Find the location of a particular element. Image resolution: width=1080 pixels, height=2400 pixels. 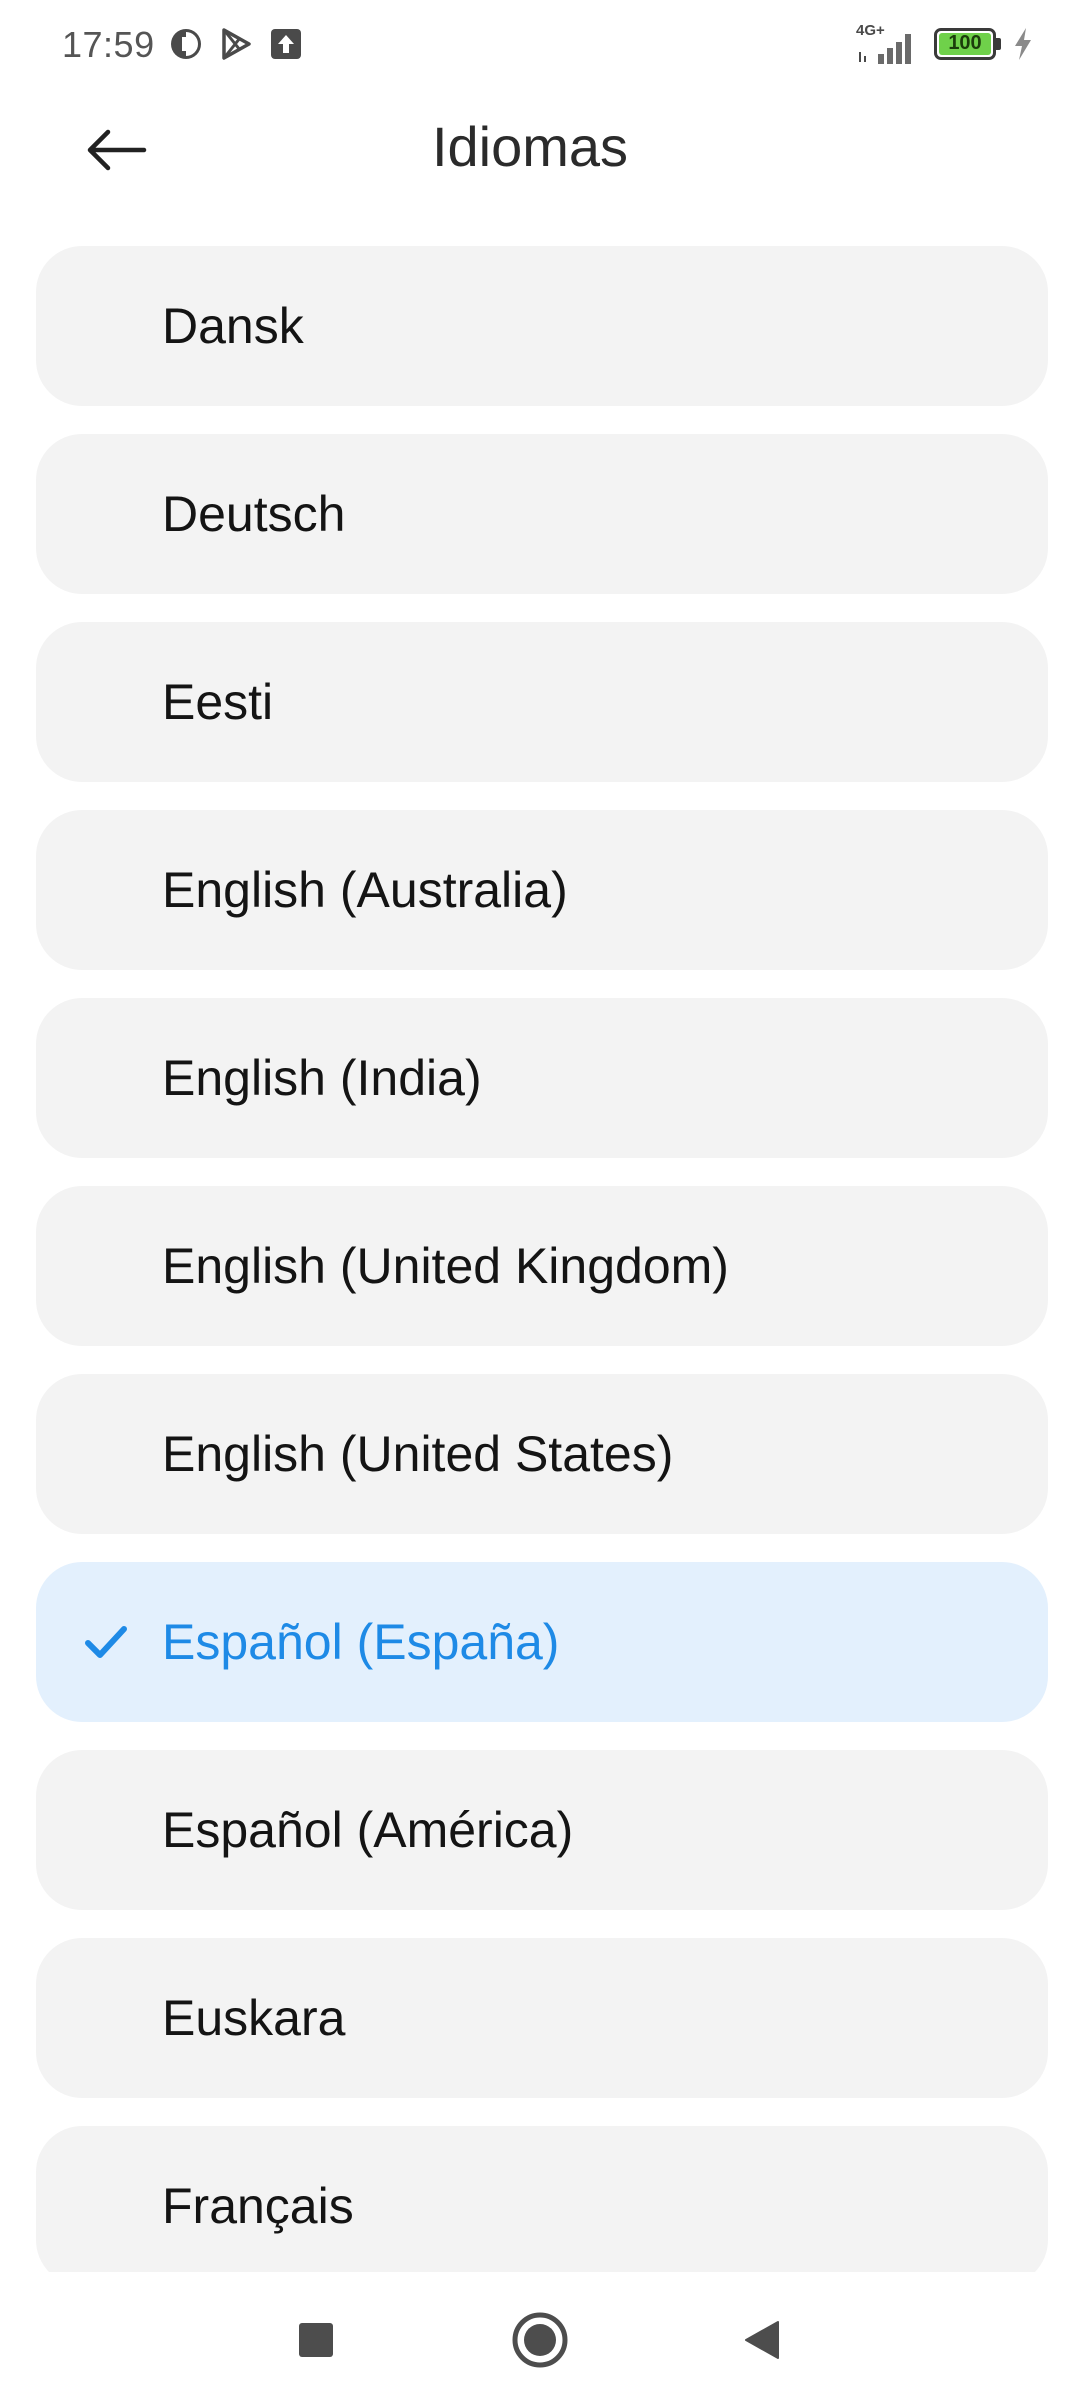

upload-icon is located at coordinates (286, 44).